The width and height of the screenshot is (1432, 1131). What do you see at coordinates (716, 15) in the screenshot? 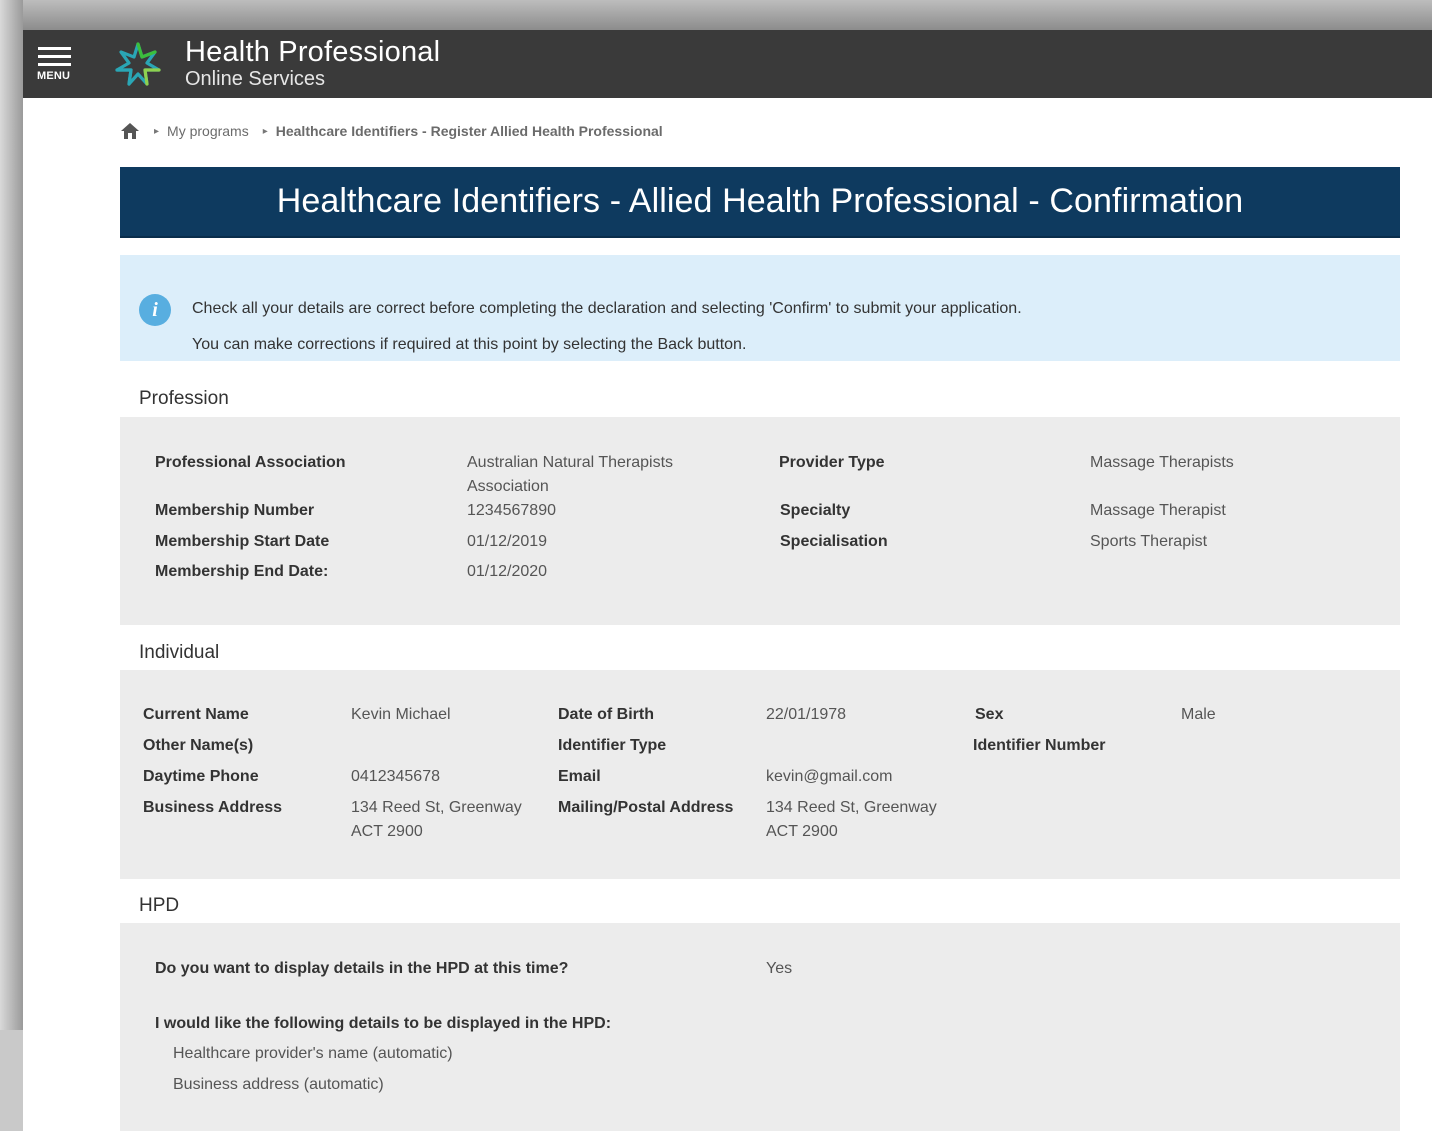
I see `screenshot-frame-top` at bounding box center [716, 15].